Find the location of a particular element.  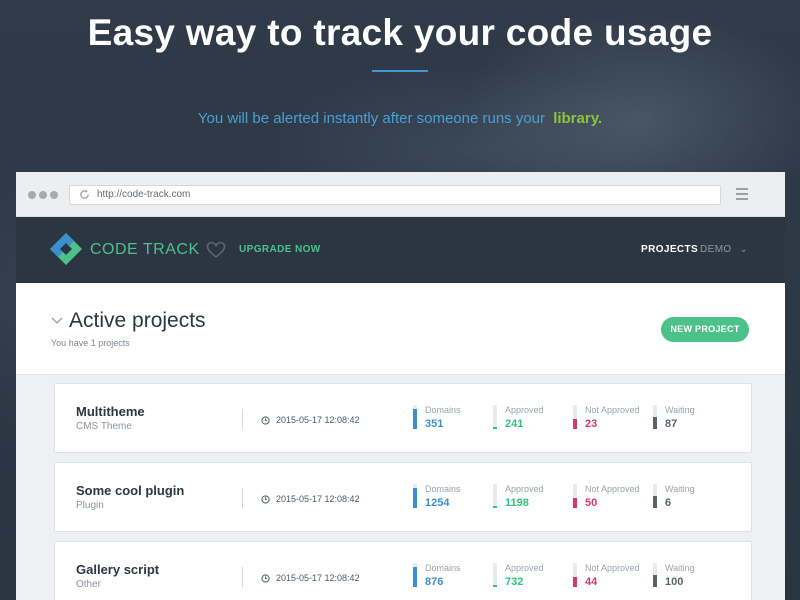

stat-waiting: Waiting 100 is located at coordinates (693, 578).